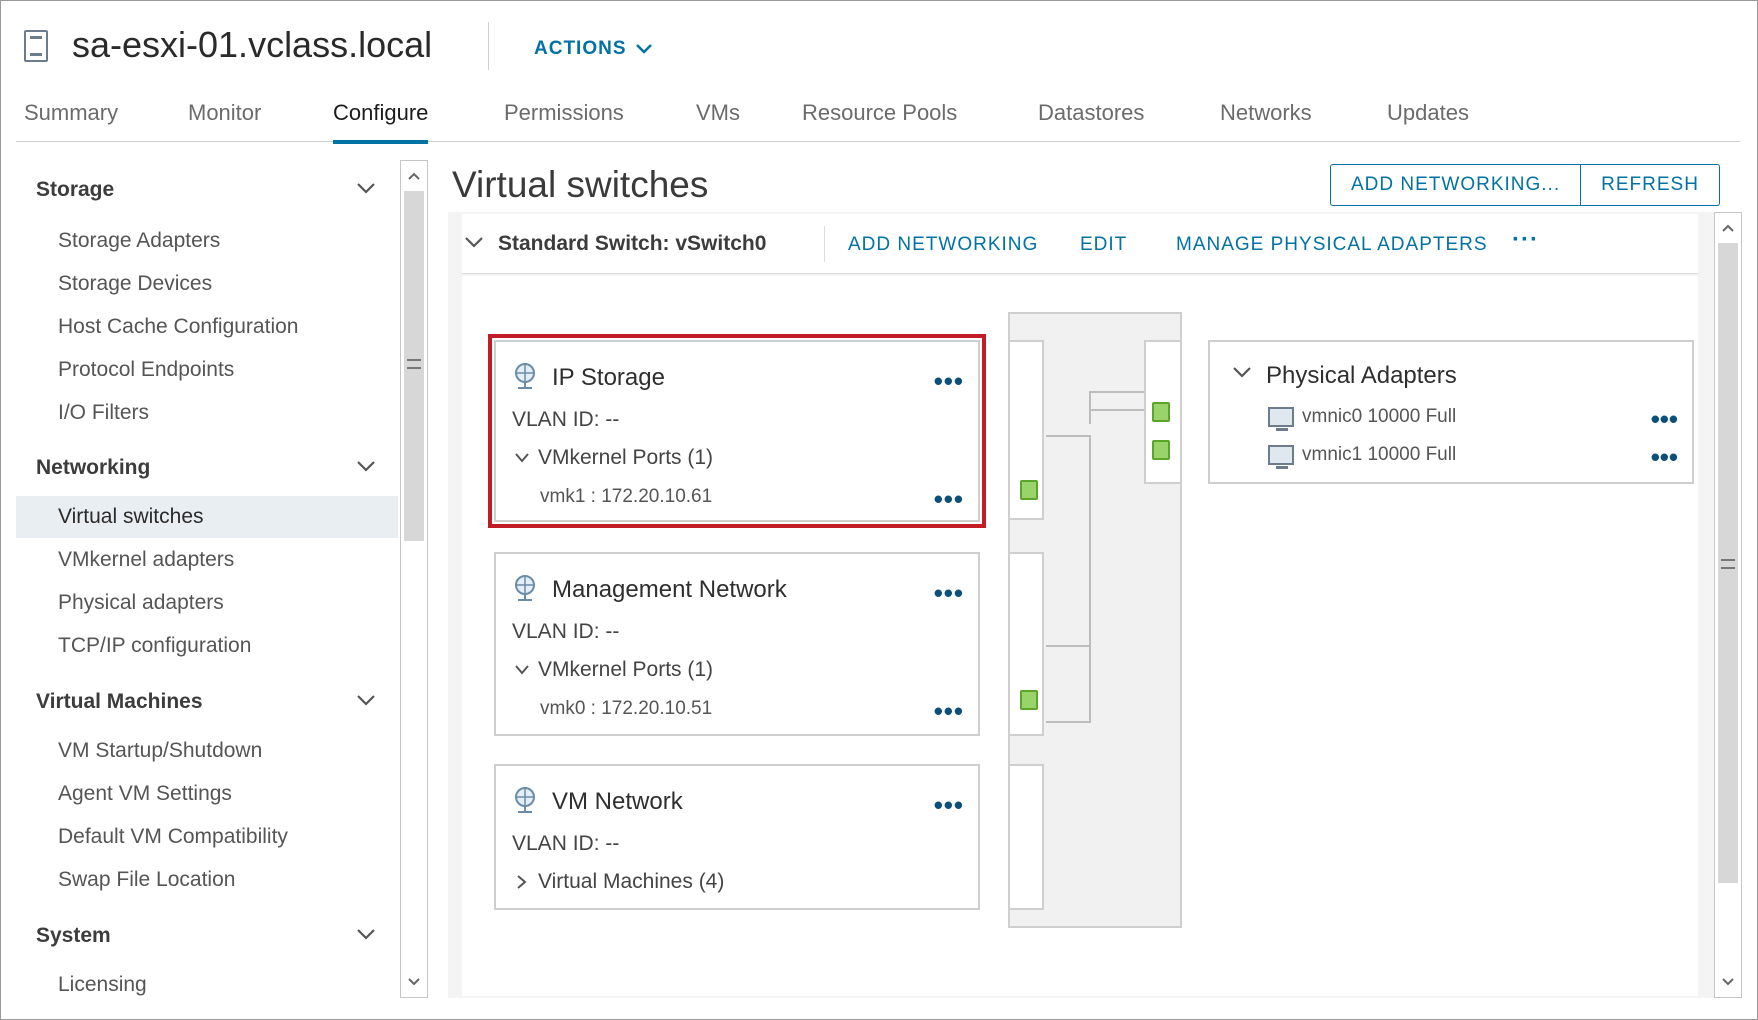 The width and height of the screenshot is (1758, 1020). What do you see at coordinates (580, 48) in the screenshot?
I see `actions-label: ACTIONS` at bounding box center [580, 48].